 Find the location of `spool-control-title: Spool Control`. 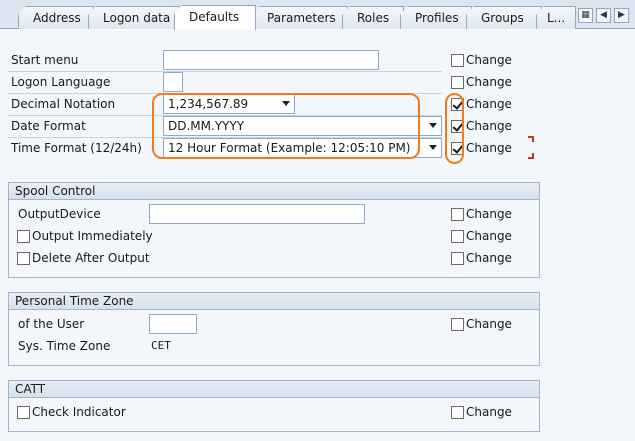

spool-control-title: Spool Control is located at coordinates (274, 191).